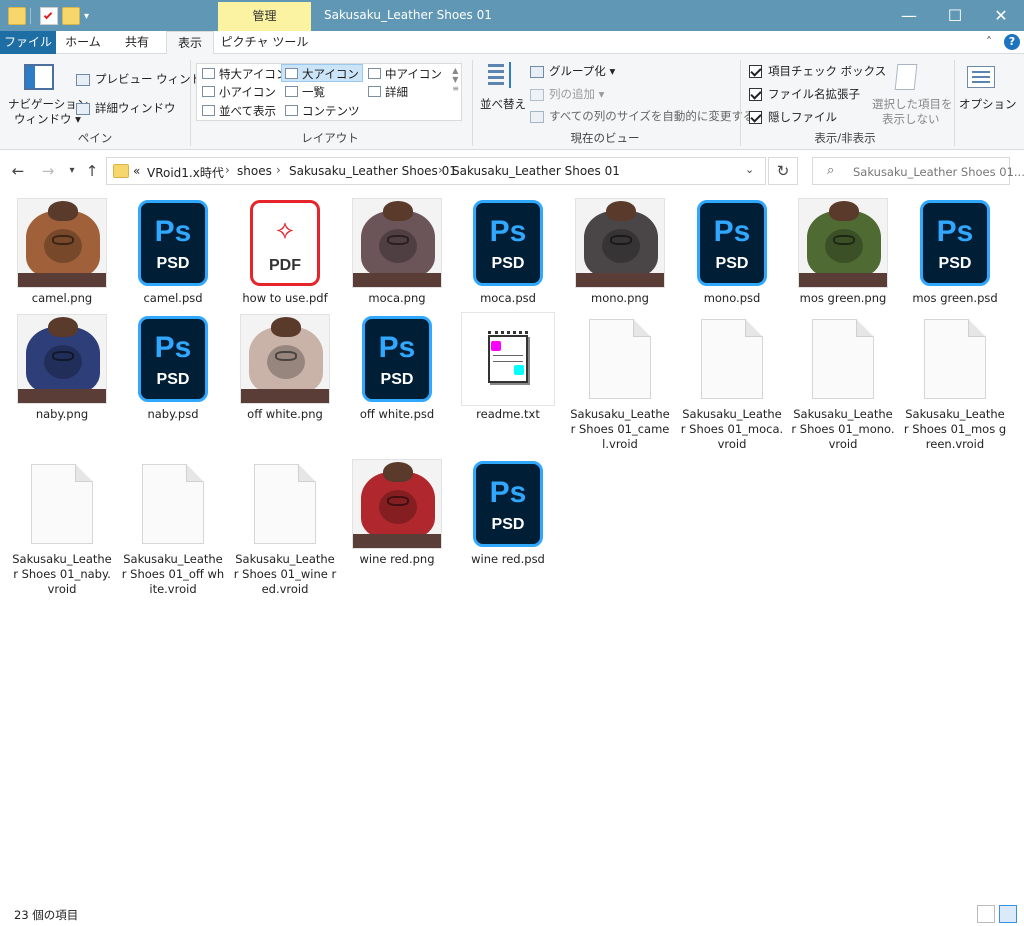 Image resolution: width=1024 pixels, height=926 pixels. What do you see at coordinates (18, 171) in the screenshot?
I see `back-arrow-icon: ←` at bounding box center [18, 171].